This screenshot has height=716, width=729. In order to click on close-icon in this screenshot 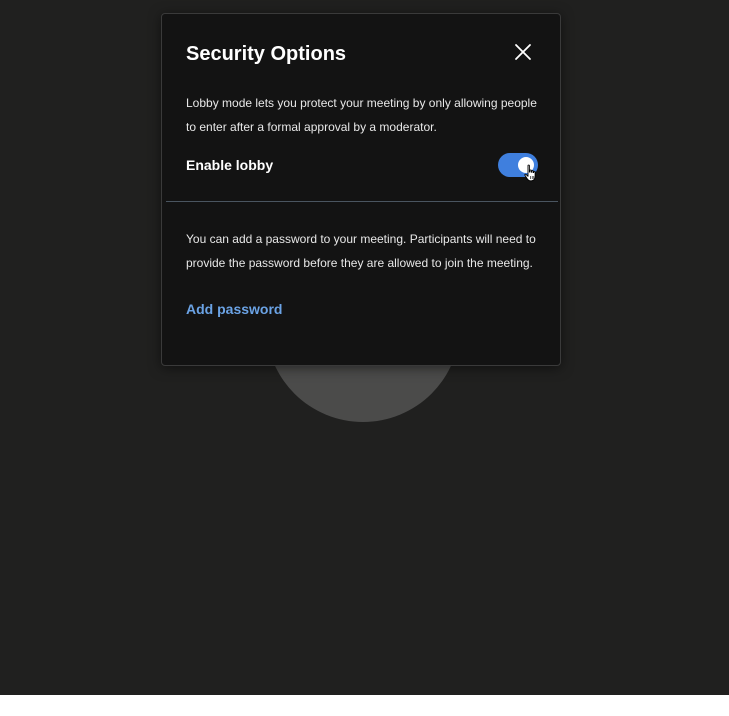, I will do `click(523, 52)`.